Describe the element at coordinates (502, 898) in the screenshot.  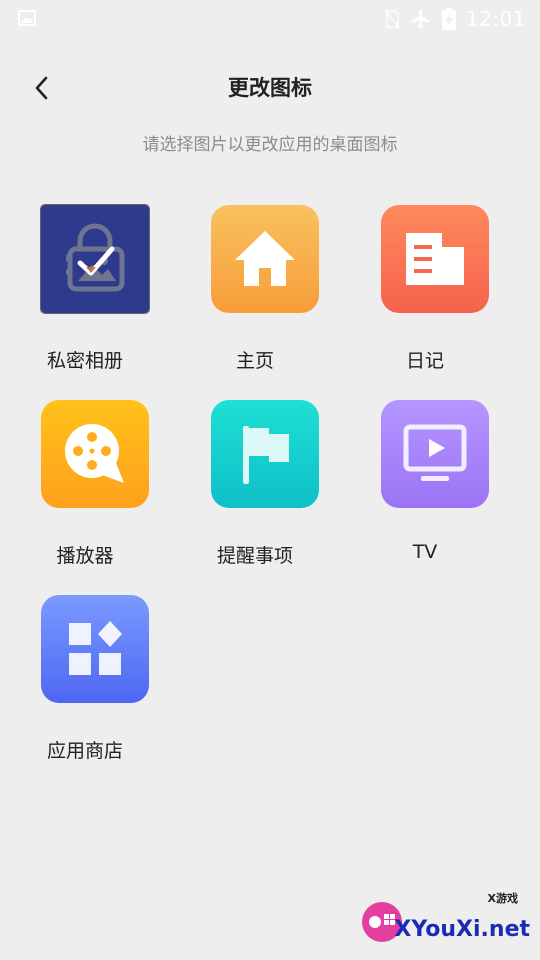
I see `watermark-small-text: X游戏` at that location.